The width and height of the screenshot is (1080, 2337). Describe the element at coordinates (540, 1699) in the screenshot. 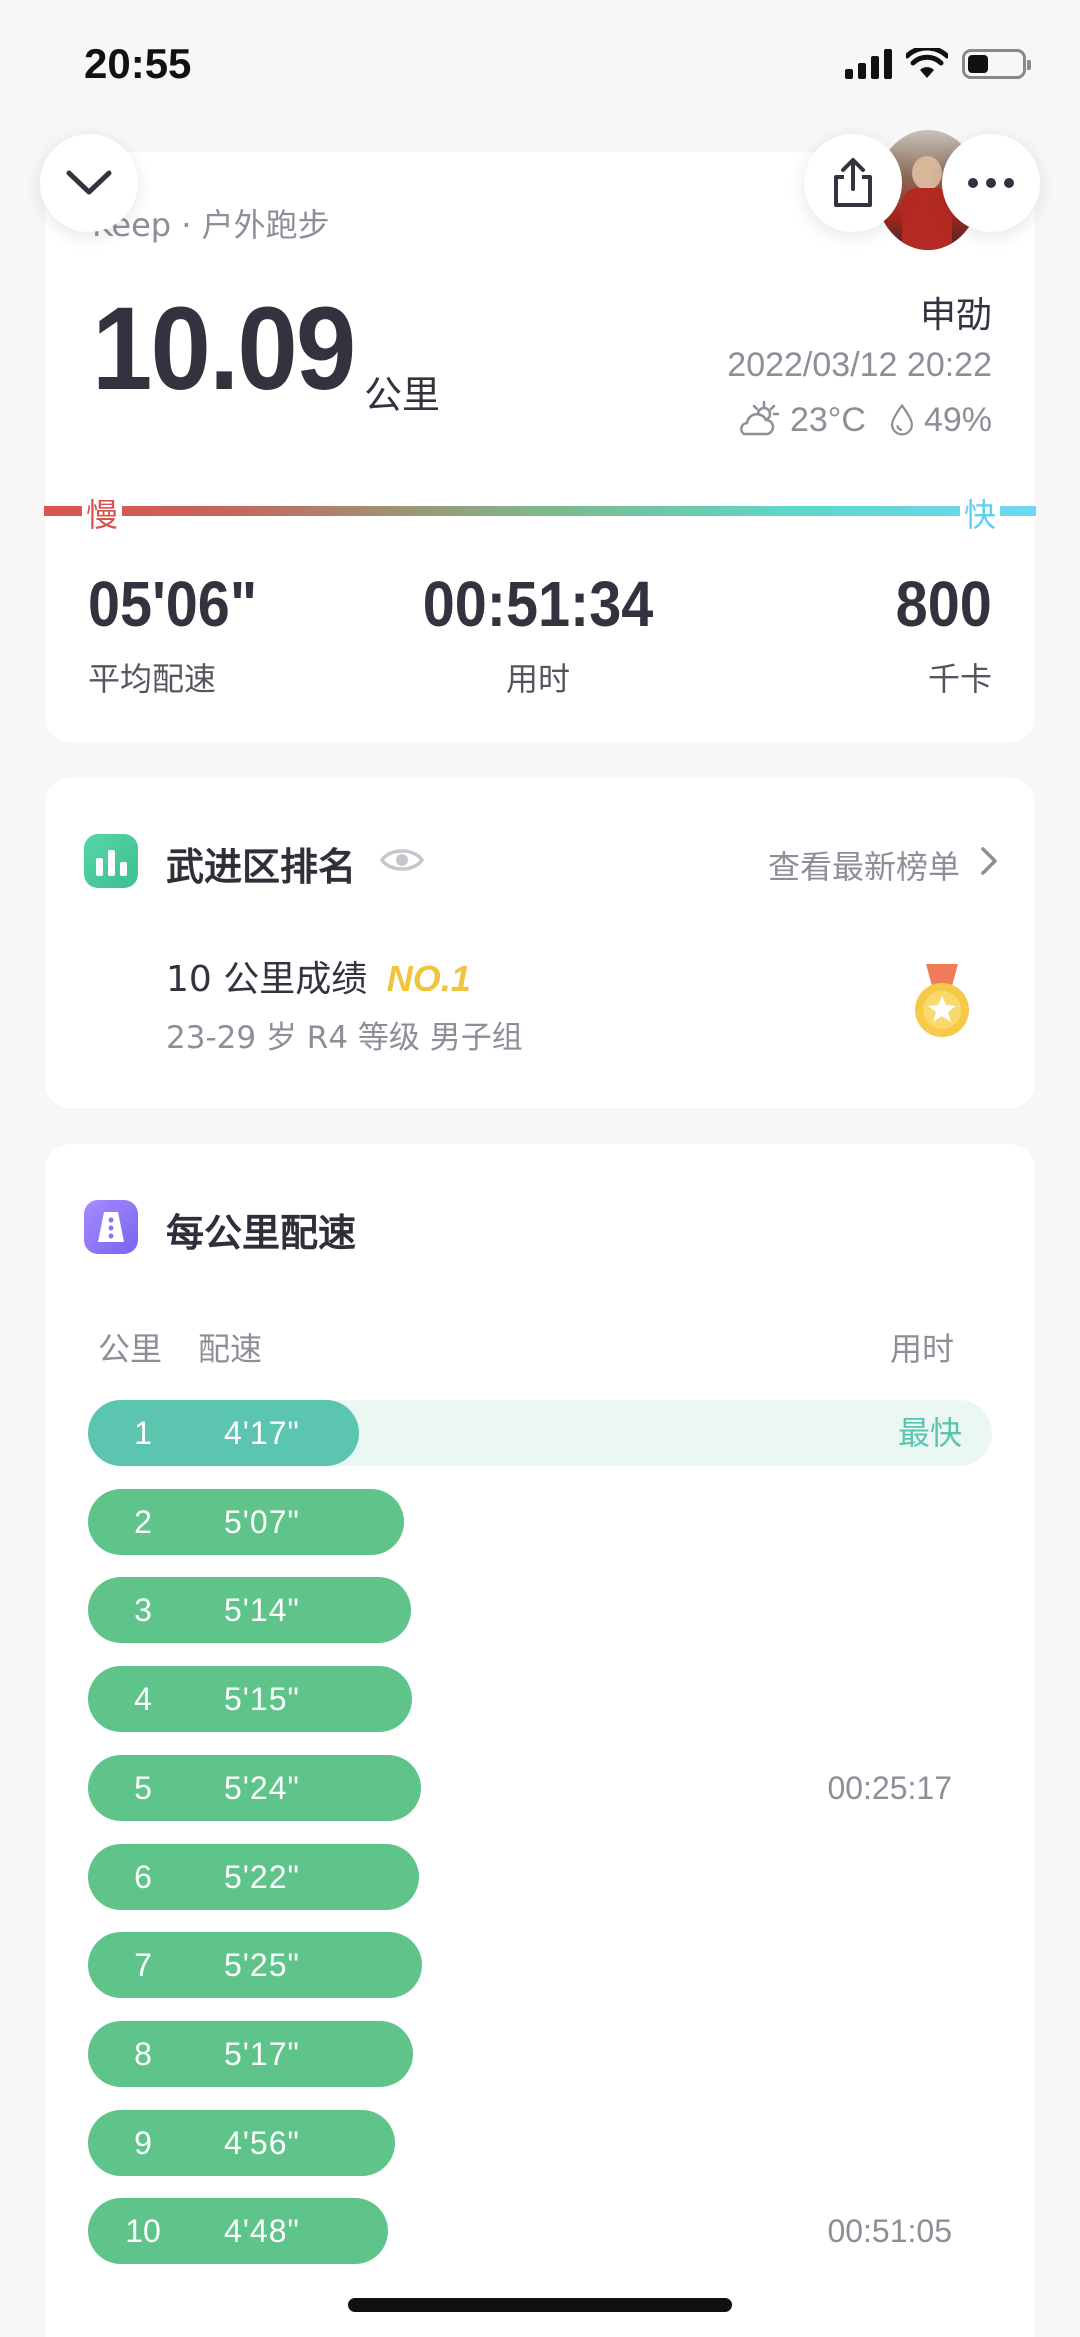

I see `split-row: 4 5'15"` at that location.